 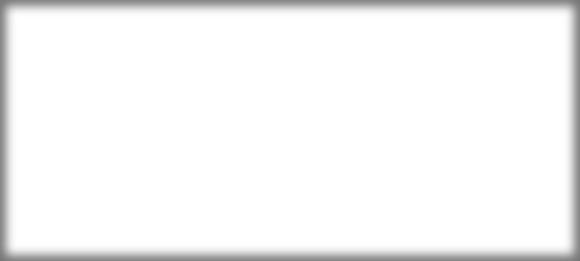 I want to click on access-code-label: Access Code*, so click(x=229, y=142).